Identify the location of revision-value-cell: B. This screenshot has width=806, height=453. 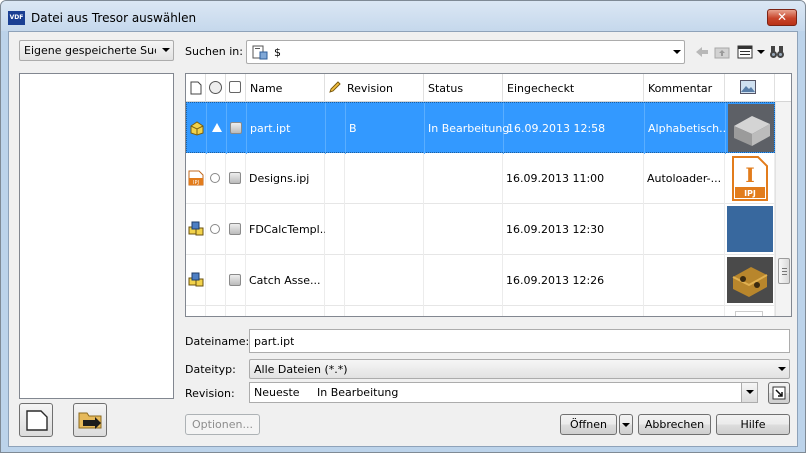
(385, 128).